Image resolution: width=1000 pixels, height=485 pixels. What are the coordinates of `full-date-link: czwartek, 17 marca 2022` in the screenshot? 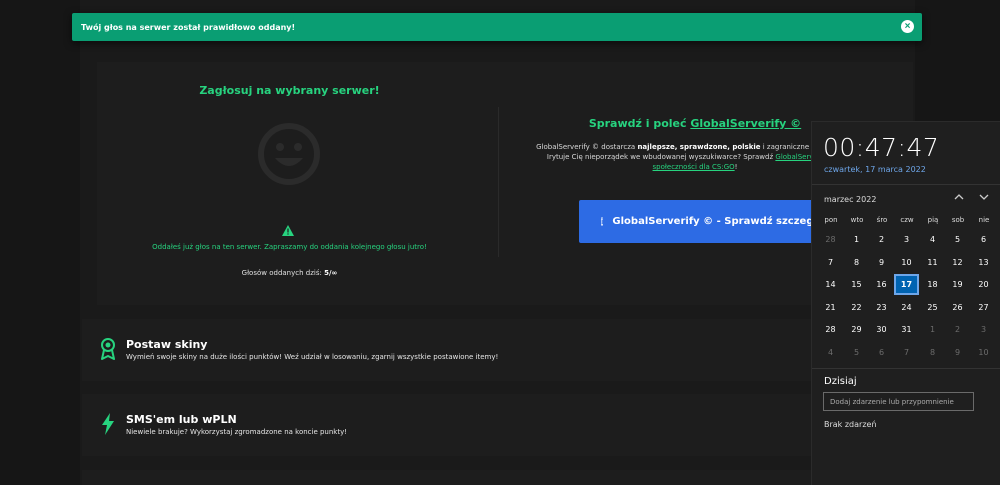 It's located at (875, 169).